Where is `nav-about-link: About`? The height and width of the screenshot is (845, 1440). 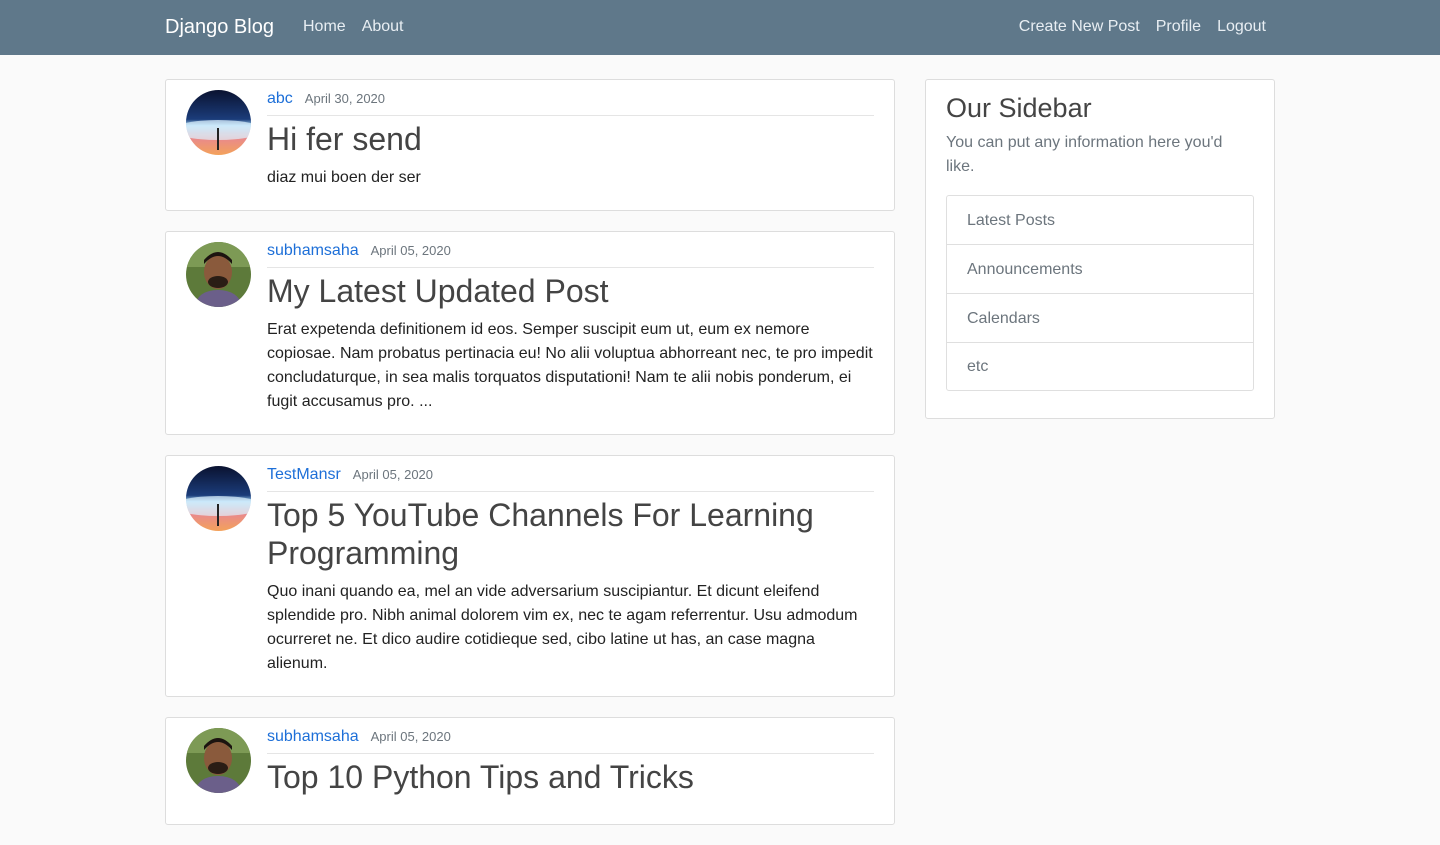
nav-about-link: About is located at coordinates (383, 27).